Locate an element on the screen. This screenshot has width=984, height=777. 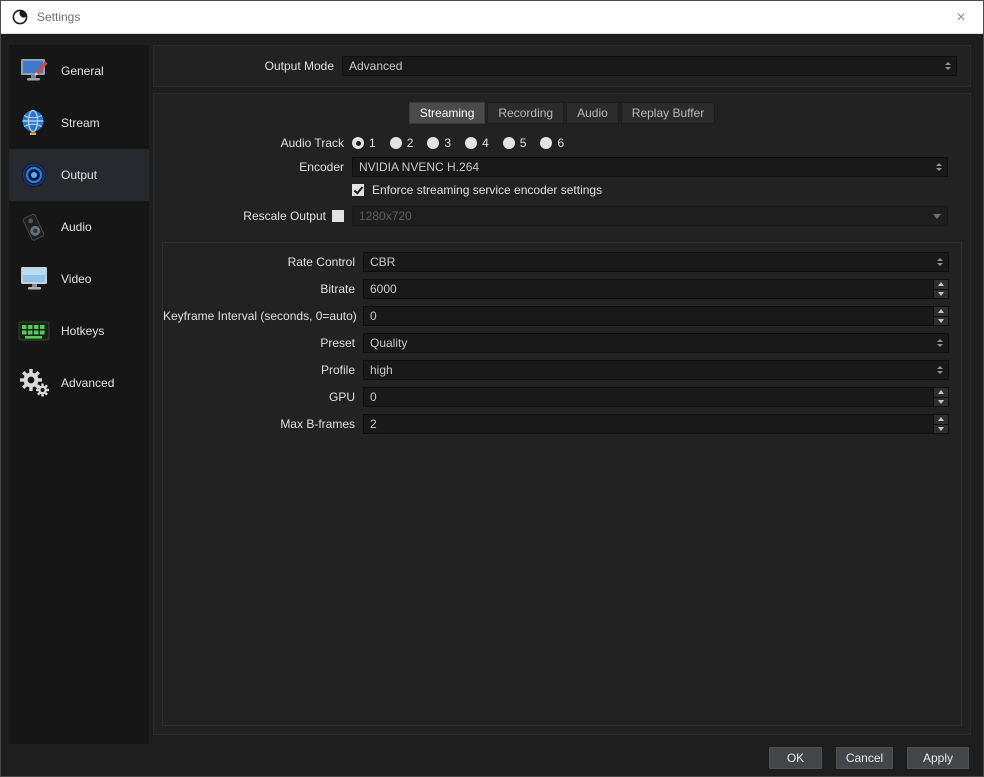
preset-label: Preset is located at coordinates (337, 343).